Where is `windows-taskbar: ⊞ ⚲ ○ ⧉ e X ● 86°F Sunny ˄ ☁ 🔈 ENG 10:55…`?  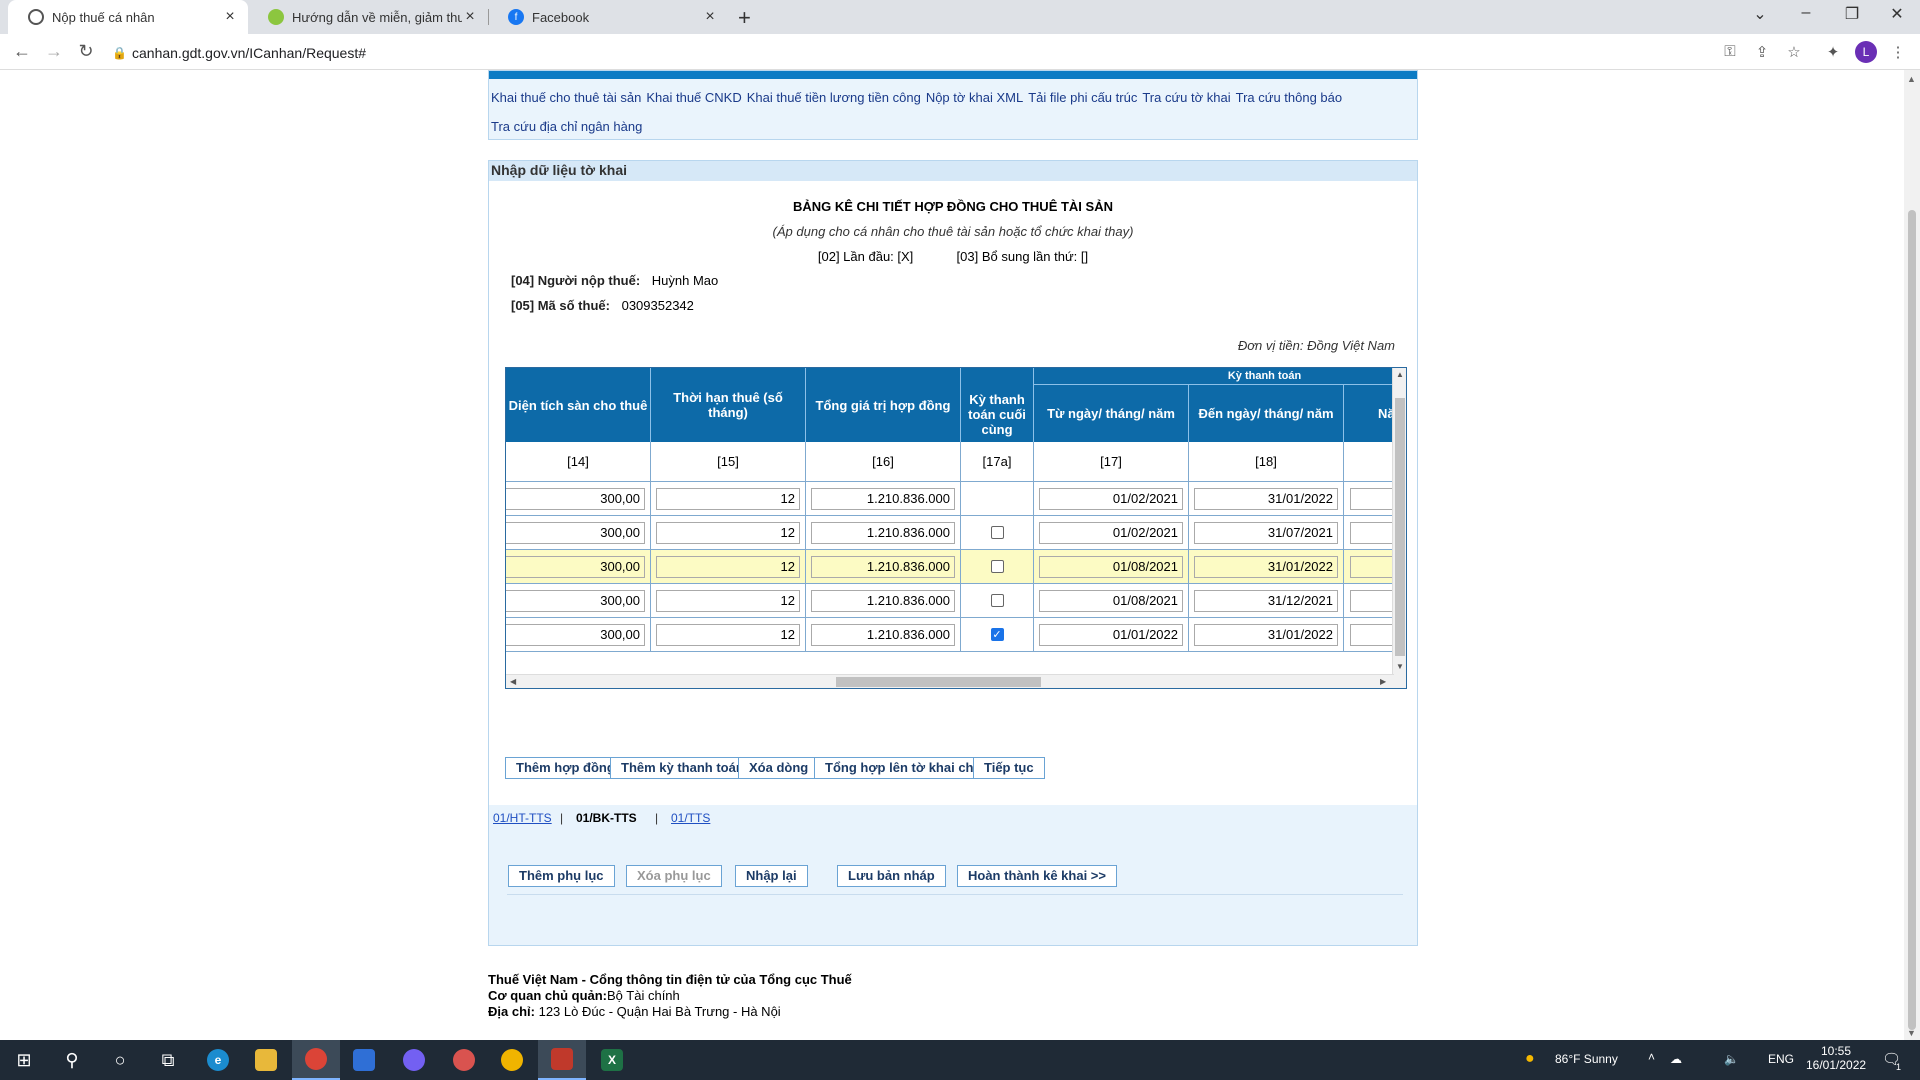
windows-taskbar: ⊞ ⚲ ○ ⧉ e X ● 86°F Sunny ˄ ☁ 🔈 ENG 10:55… is located at coordinates (960, 1060).